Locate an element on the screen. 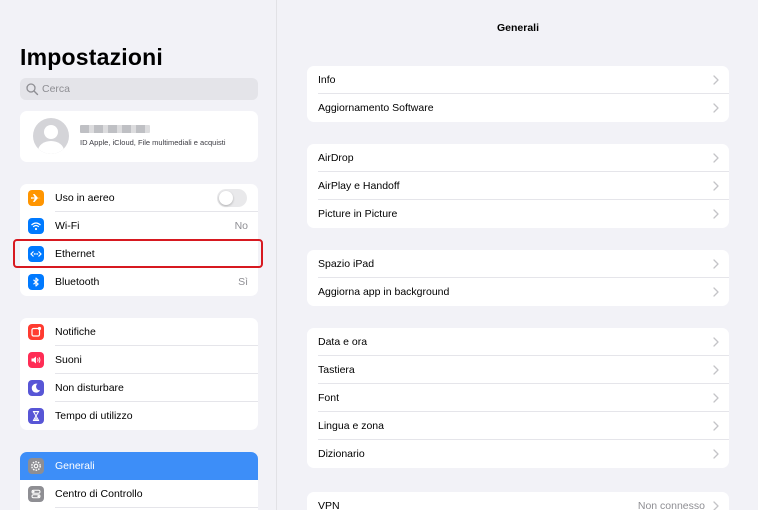 This screenshot has height=510, width=758. settings-row-label: Dizionario is located at coordinates (341, 454).